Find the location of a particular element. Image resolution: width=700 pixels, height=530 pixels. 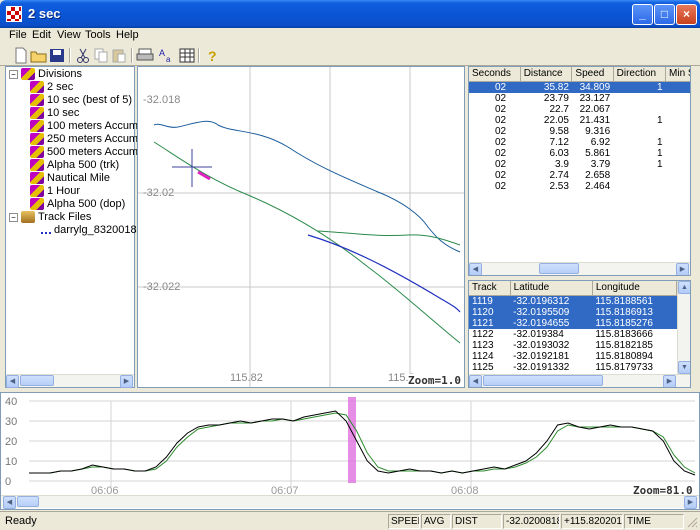

new-file-icon is located at coordinates (21, 55).